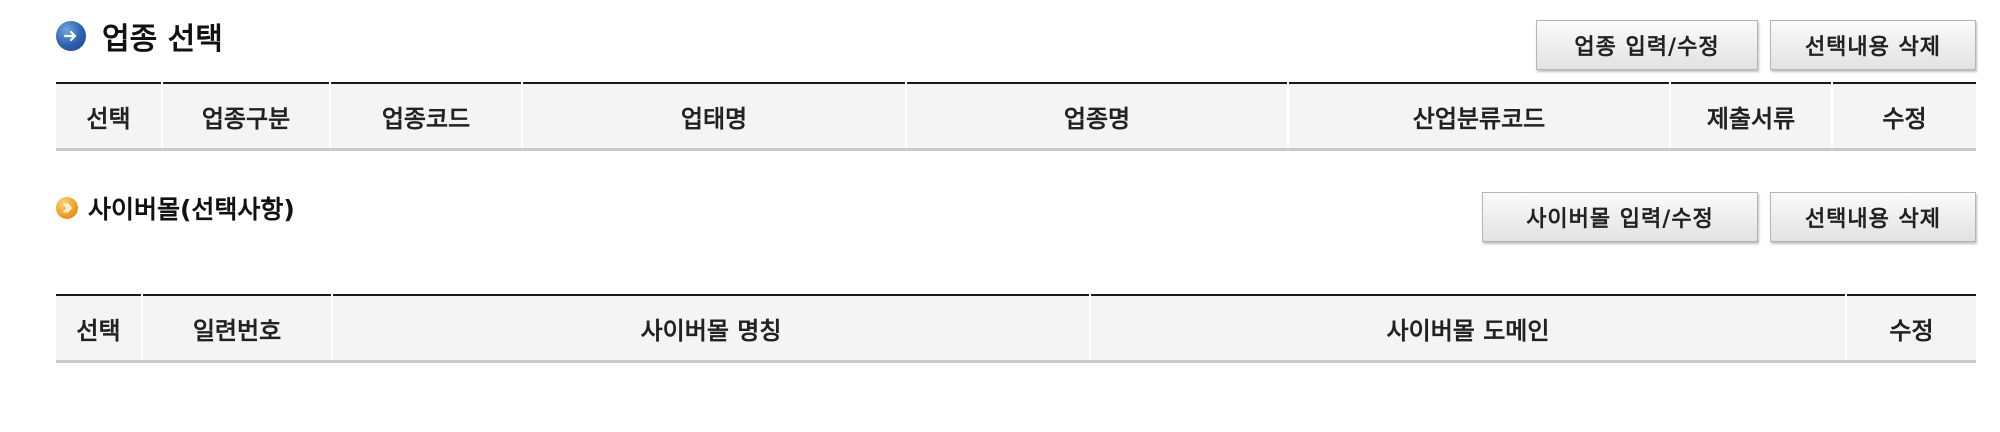  Describe the element at coordinates (1873, 45) in the screenshot. I see `business-type-delete-button: 선택내용 삭제` at that location.